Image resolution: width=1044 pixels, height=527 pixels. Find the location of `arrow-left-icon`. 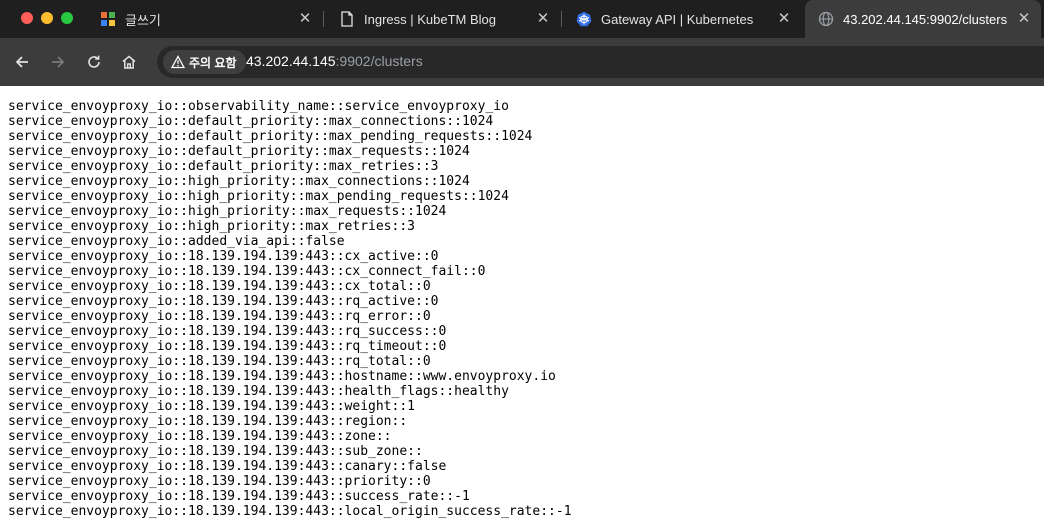

arrow-left-icon is located at coordinates (21, 62).